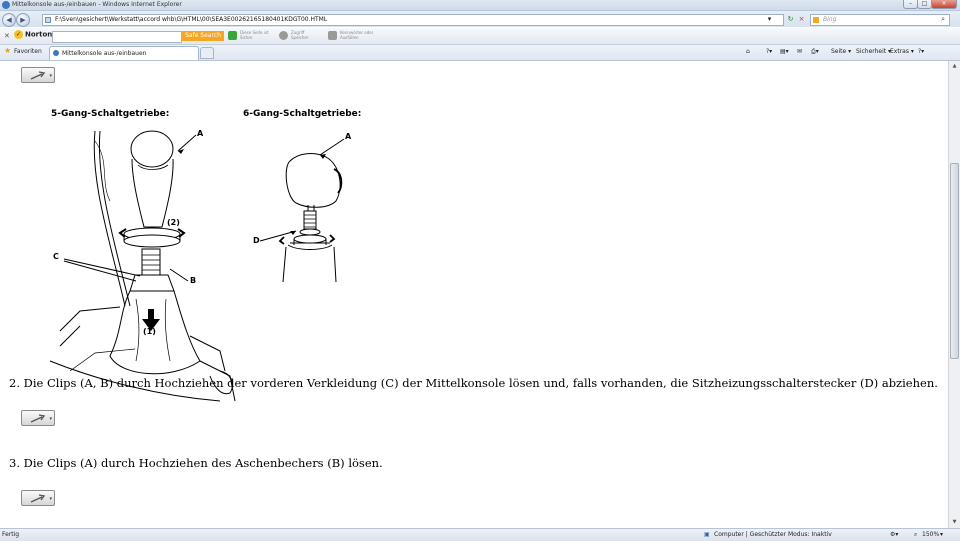  Describe the element at coordinates (954, 66) in the screenshot. I see `scroll-up-button: ▲` at that location.